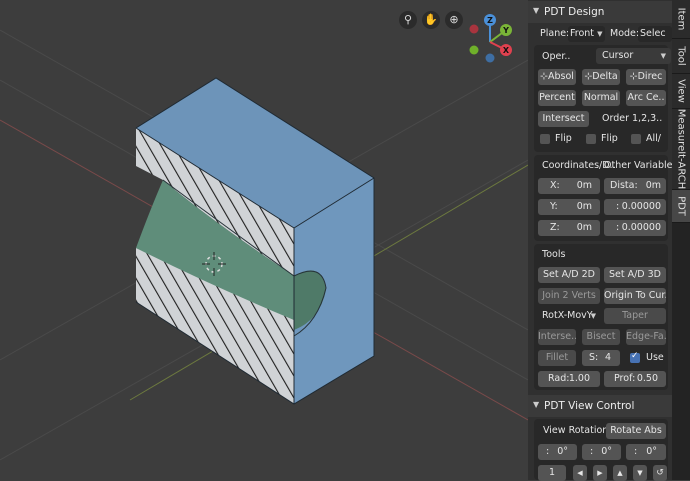 This screenshot has width=690, height=481. I want to click on rotation-y-label: :, so click(592, 451).